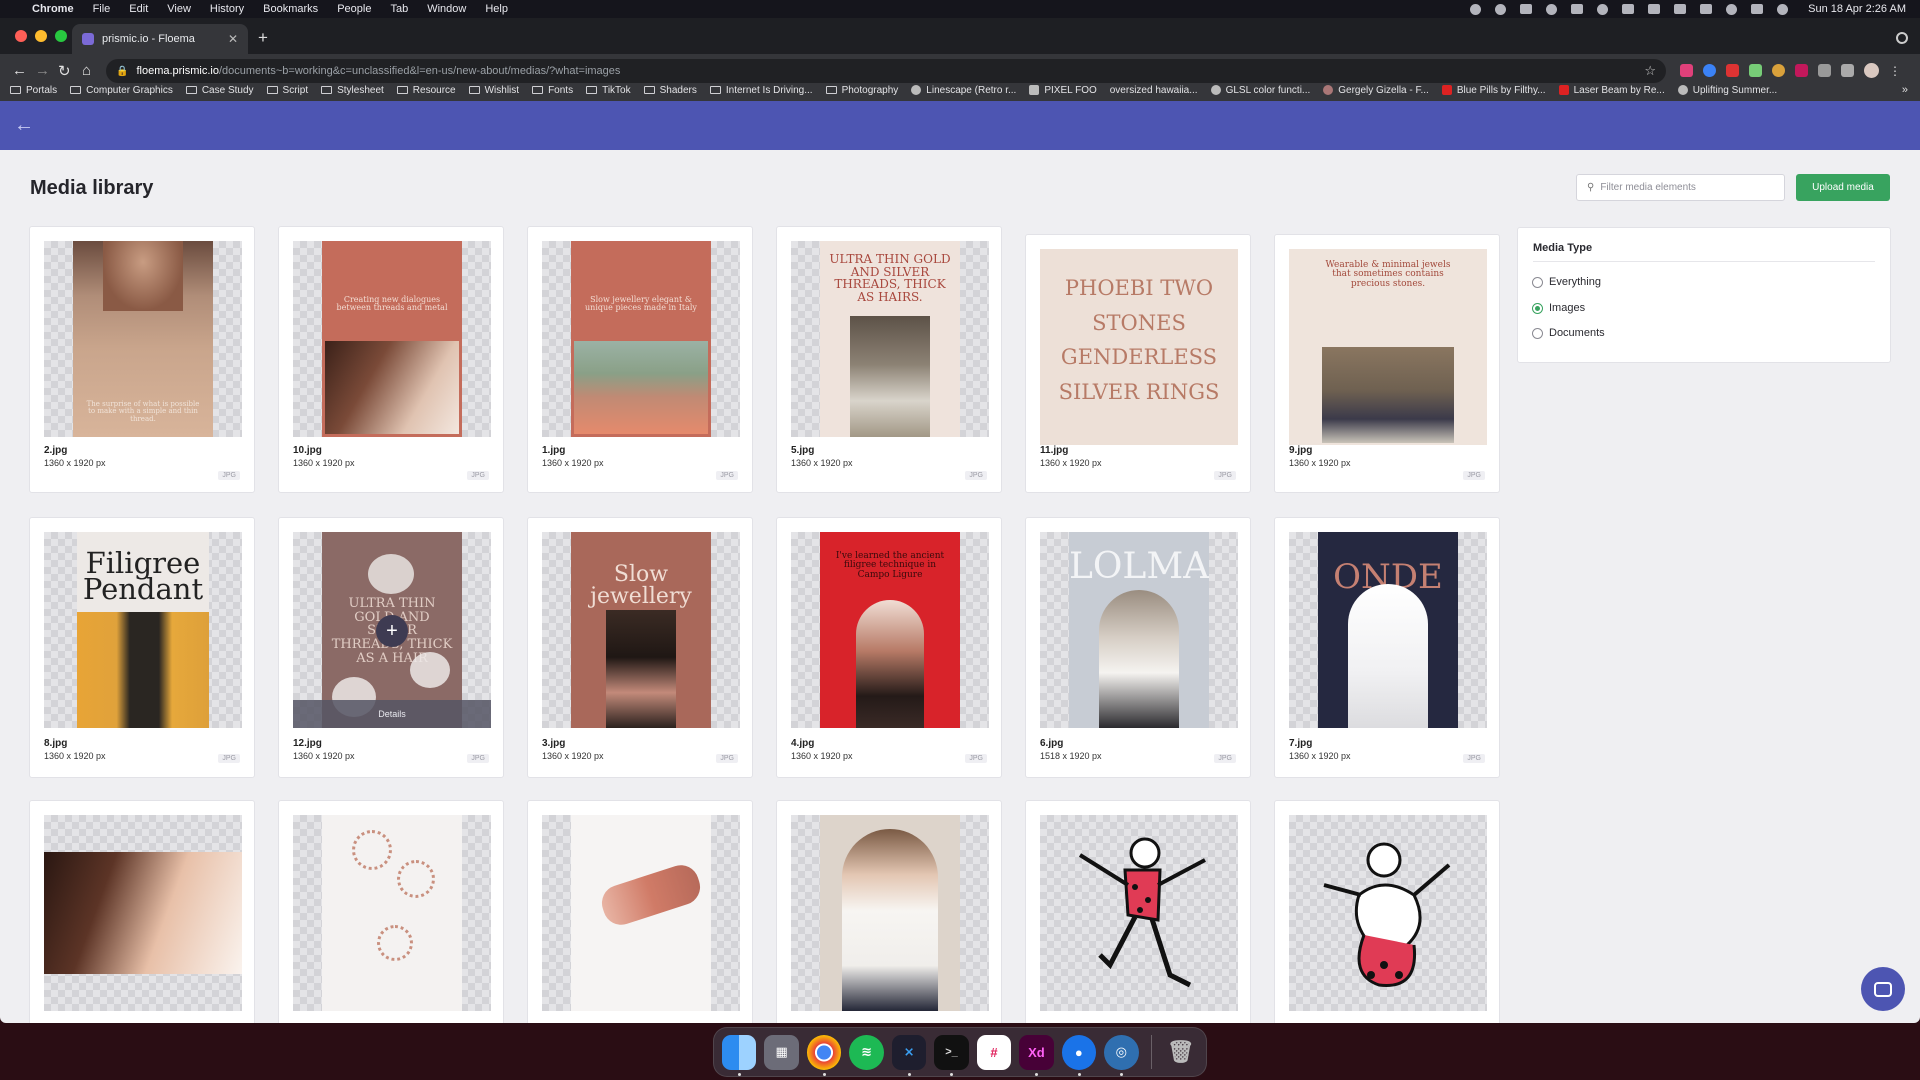 This screenshot has width=1920, height=1080. Describe the element at coordinates (1181, 1052) in the screenshot. I see `trash-icon: 🗑` at that location.